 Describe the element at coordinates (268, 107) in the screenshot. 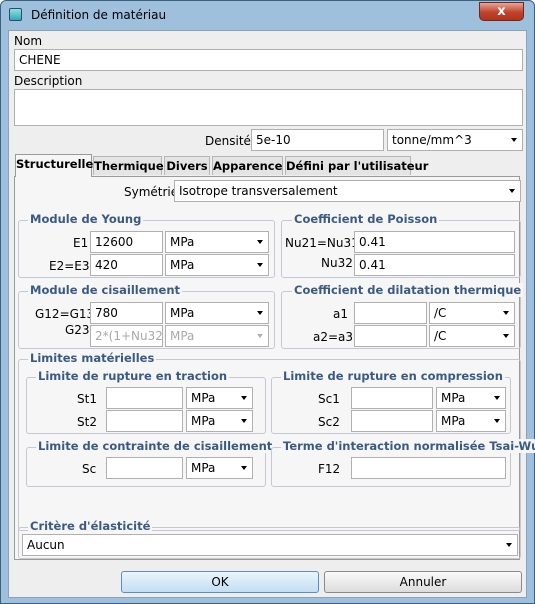

I see `description-input` at that location.